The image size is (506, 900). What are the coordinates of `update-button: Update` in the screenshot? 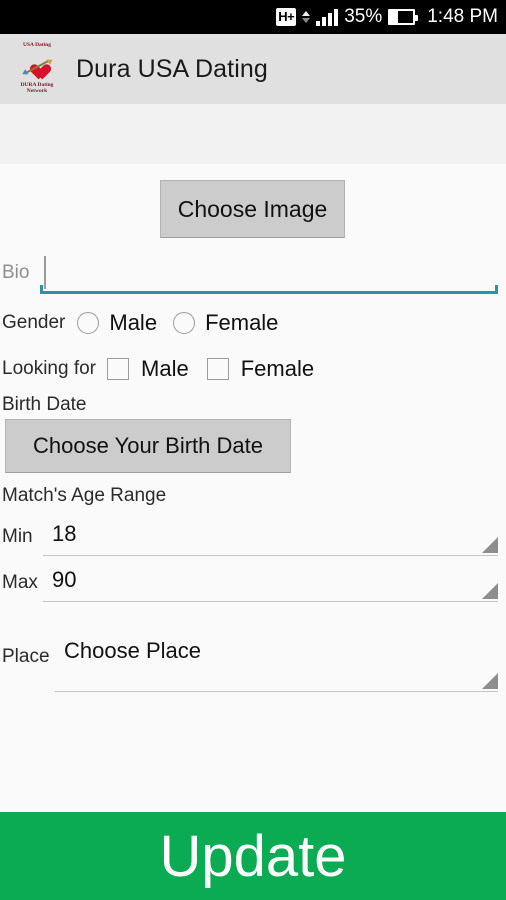 It's located at (253, 856).